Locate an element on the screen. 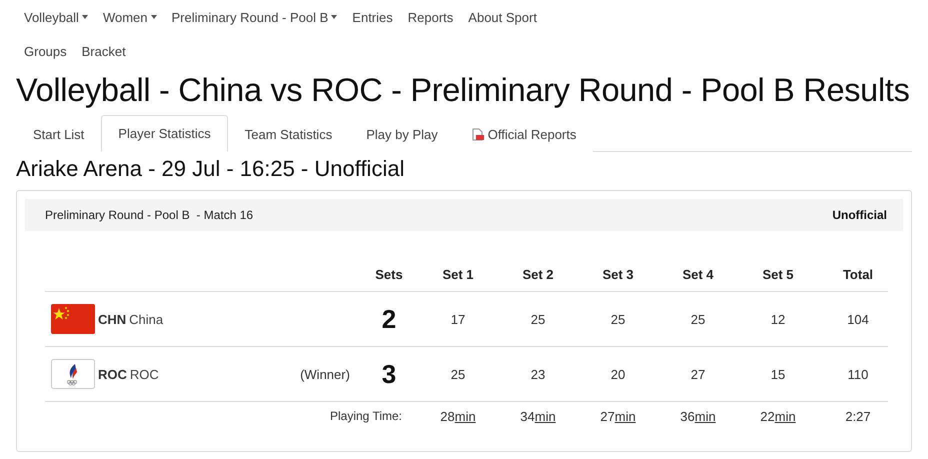 The height and width of the screenshot is (459, 928). nav-link: Women is located at coordinates (129, 17).